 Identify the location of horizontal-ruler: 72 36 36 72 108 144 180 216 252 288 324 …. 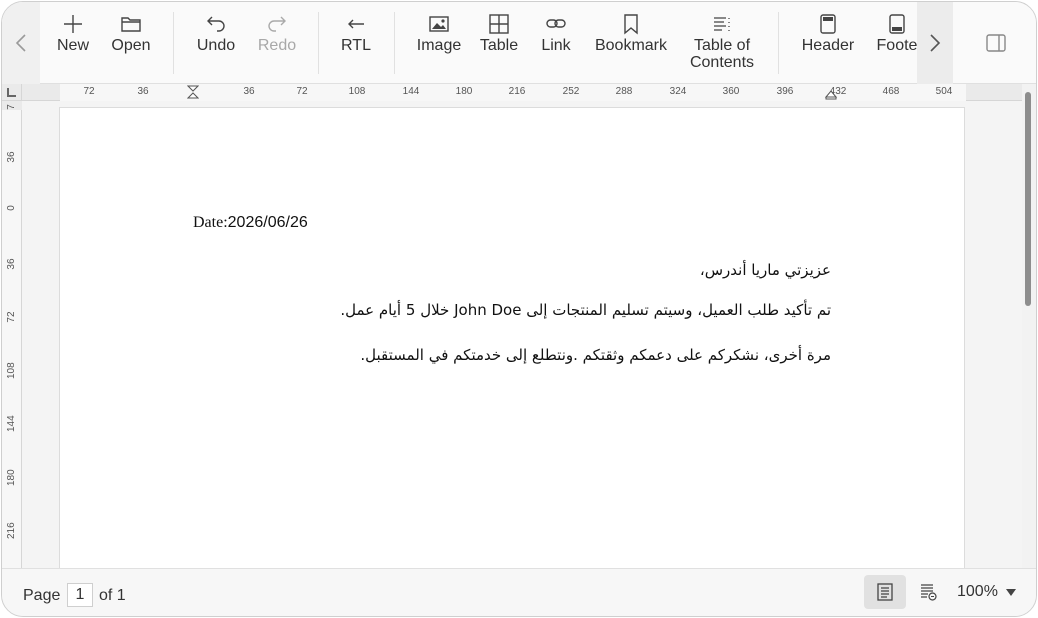
(522, 92).